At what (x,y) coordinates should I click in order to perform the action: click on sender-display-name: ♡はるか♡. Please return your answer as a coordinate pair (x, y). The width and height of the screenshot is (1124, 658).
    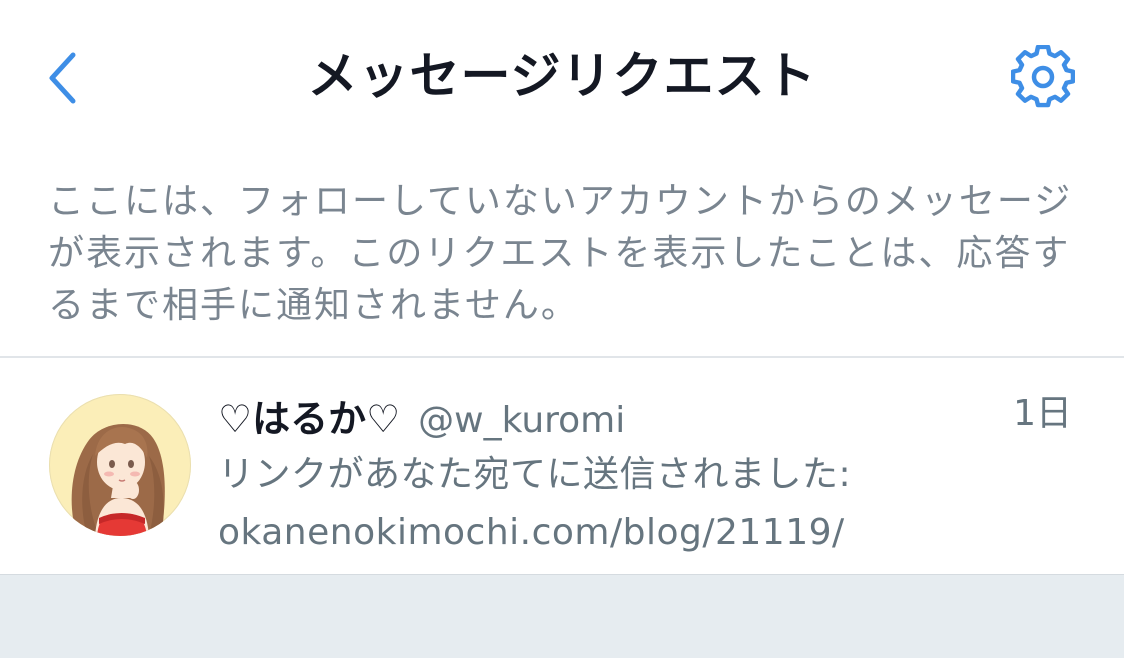
    Looking at the image, I should click on (309, 419).